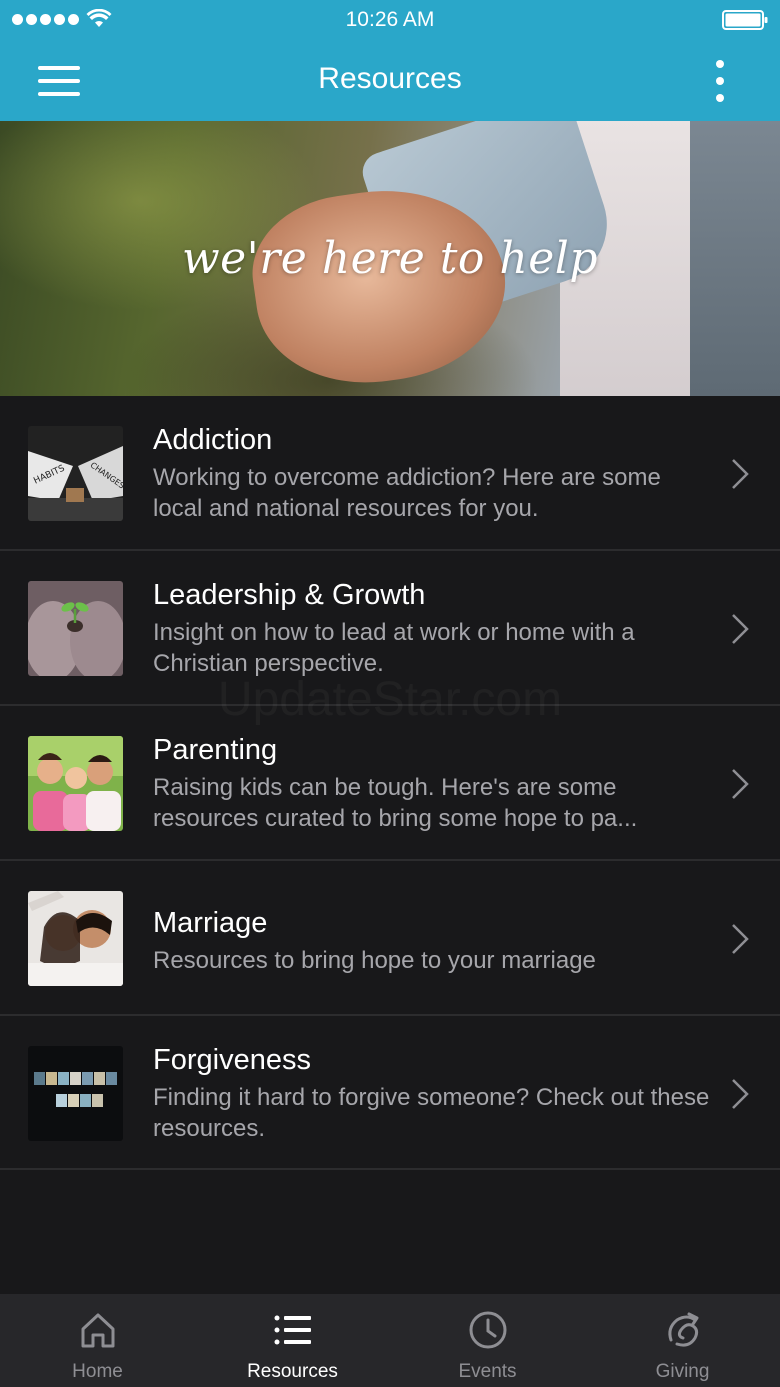  What do you see at coordinates (75, 783) in the screenshot?
I see `family-thumbnail` at bounding box center [75, 783].